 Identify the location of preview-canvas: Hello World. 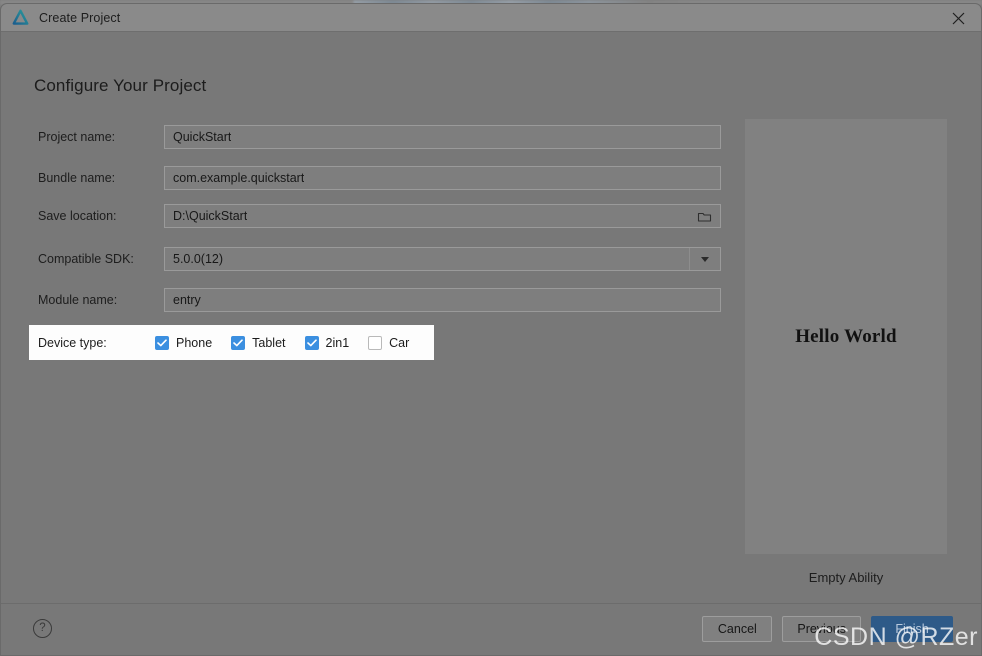
(846, 336).